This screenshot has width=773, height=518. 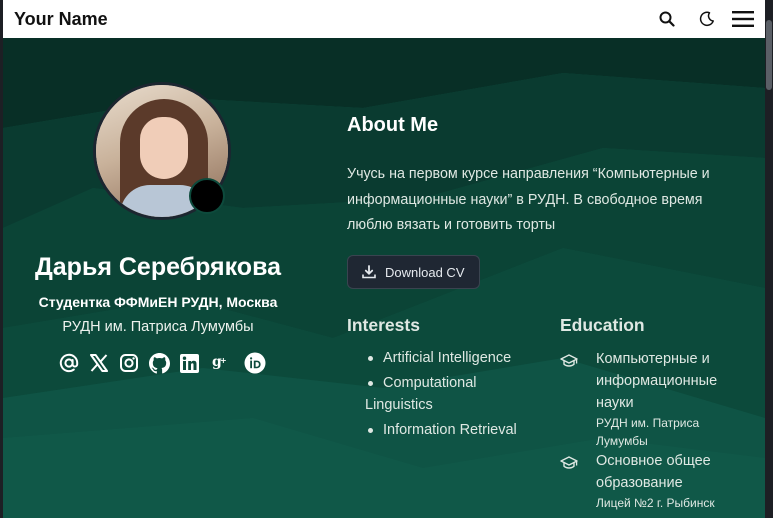 What do you see at coordinates (769, 55) in the screenshot?
I see `scrollbar-thumb` at bounding box center [769, 55].